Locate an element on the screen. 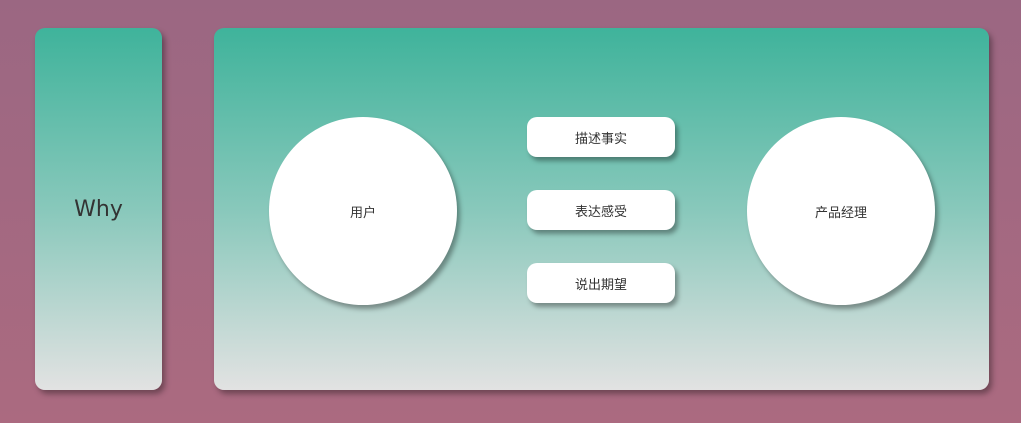 This screenshot has height=423, width=1021. action-state-expectations: 说出期望 is located at coordinates (601, 283).